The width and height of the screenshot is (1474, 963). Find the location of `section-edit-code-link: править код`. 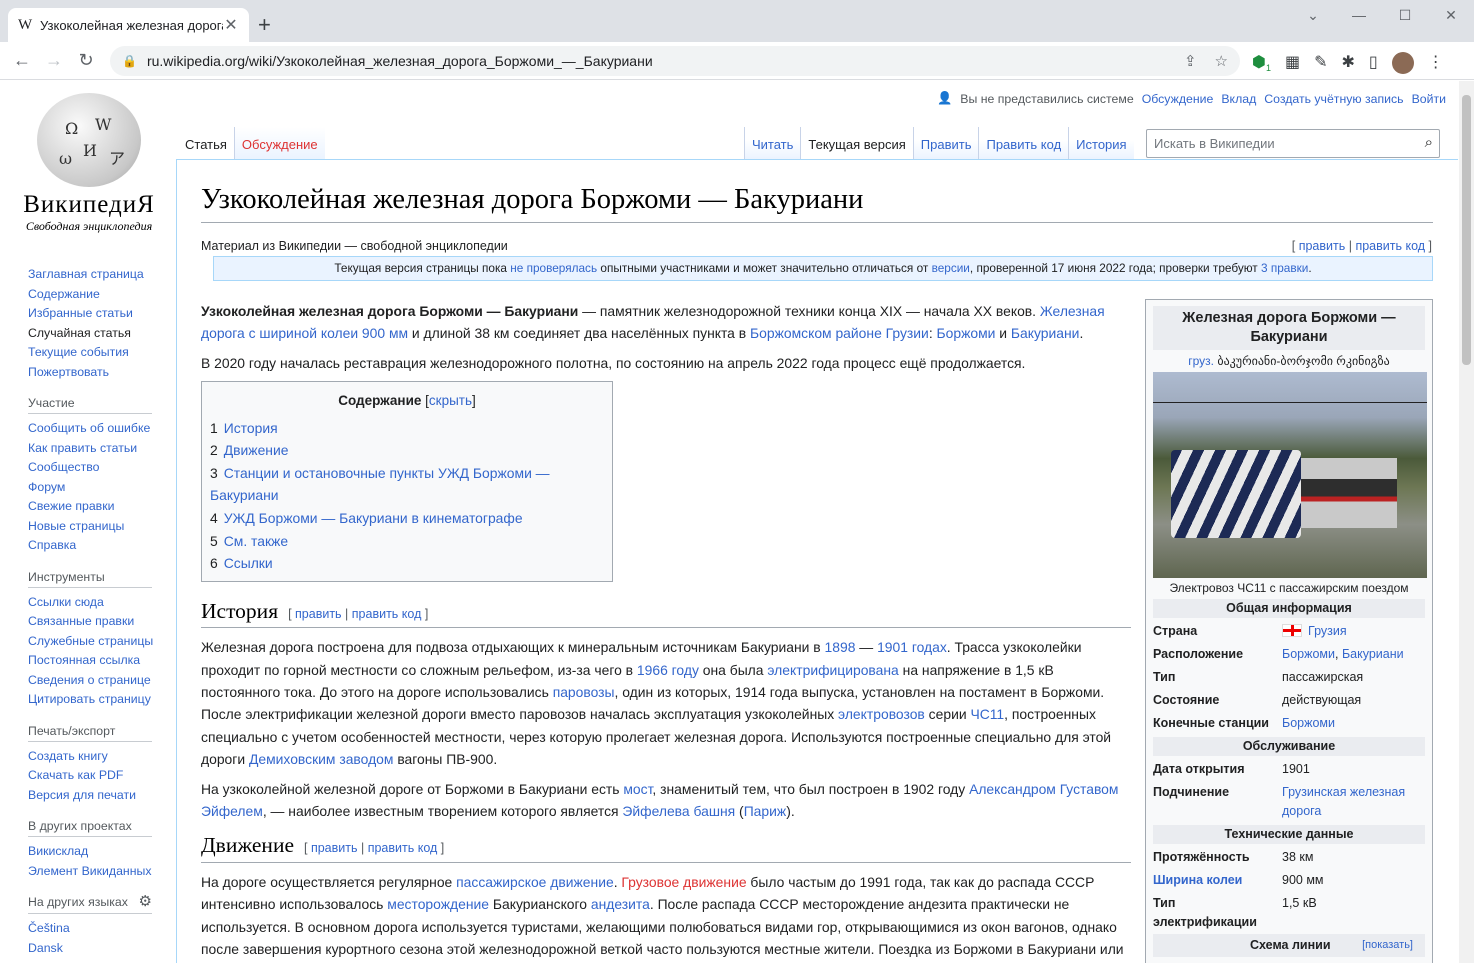

section-edit-code-link: править код is located at coordinates (403, 848).